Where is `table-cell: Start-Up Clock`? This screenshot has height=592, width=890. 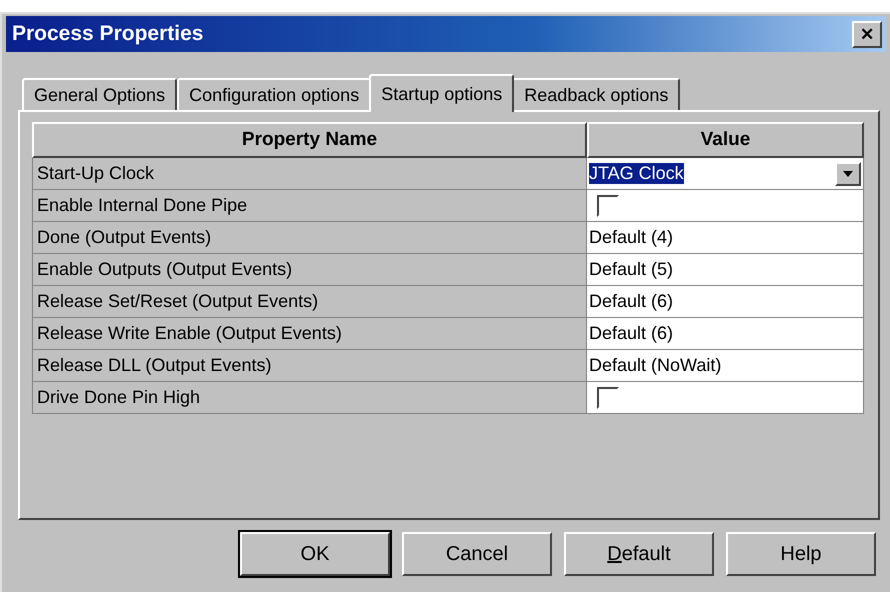
table-cell: Start-Up Clock is located at coordinates (309, 174).